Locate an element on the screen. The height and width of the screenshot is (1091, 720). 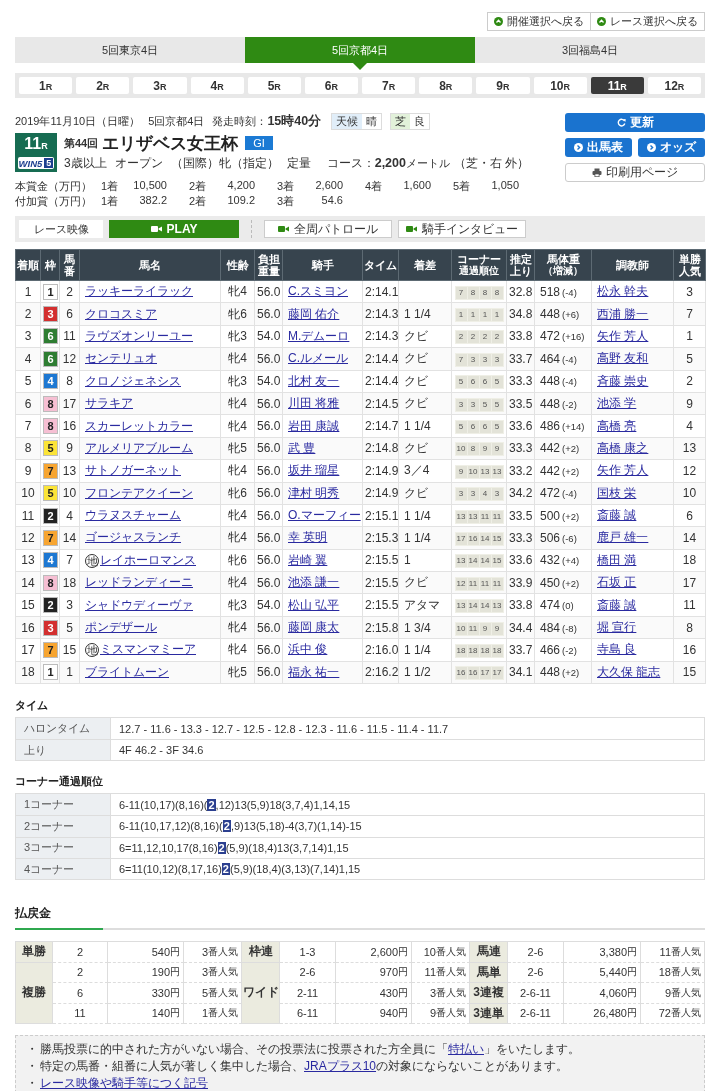
frame-number-badge: 1 is located at coordinates (50, 291).